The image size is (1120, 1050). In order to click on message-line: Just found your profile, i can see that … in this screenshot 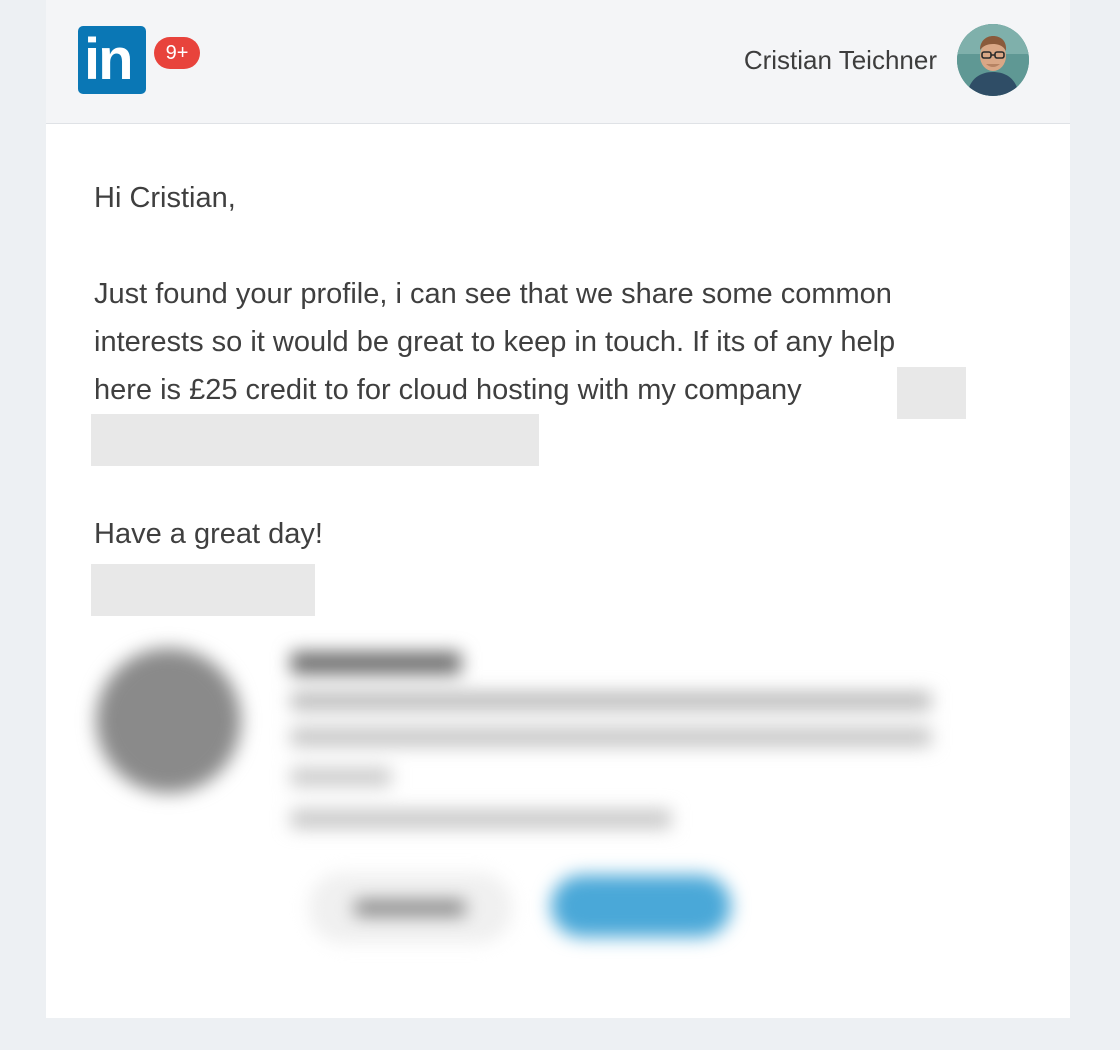, I will do `click(493, 294)`.